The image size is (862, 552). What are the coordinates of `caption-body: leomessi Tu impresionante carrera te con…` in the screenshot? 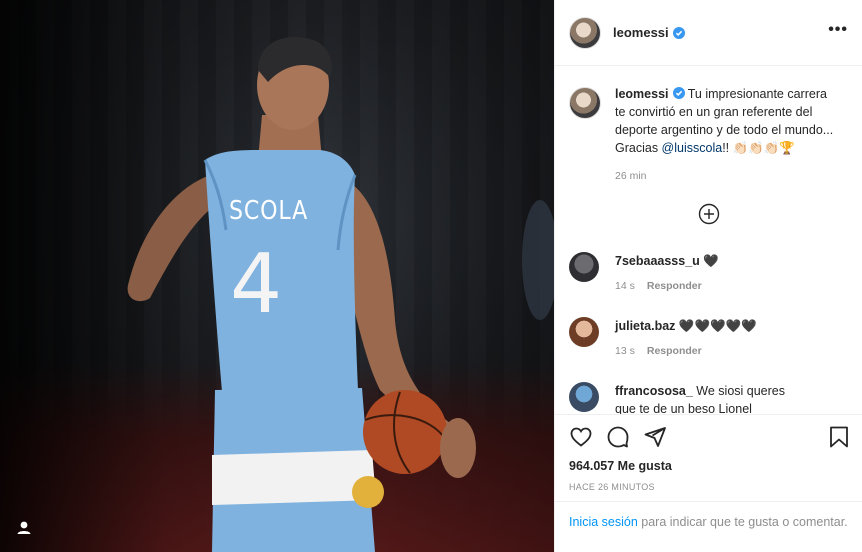 It's located at (726, 135).